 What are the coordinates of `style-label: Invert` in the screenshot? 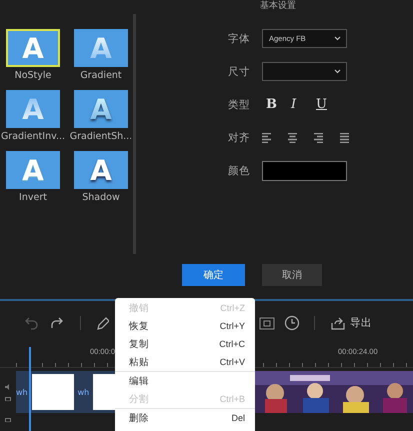 It's located at (33, 197).